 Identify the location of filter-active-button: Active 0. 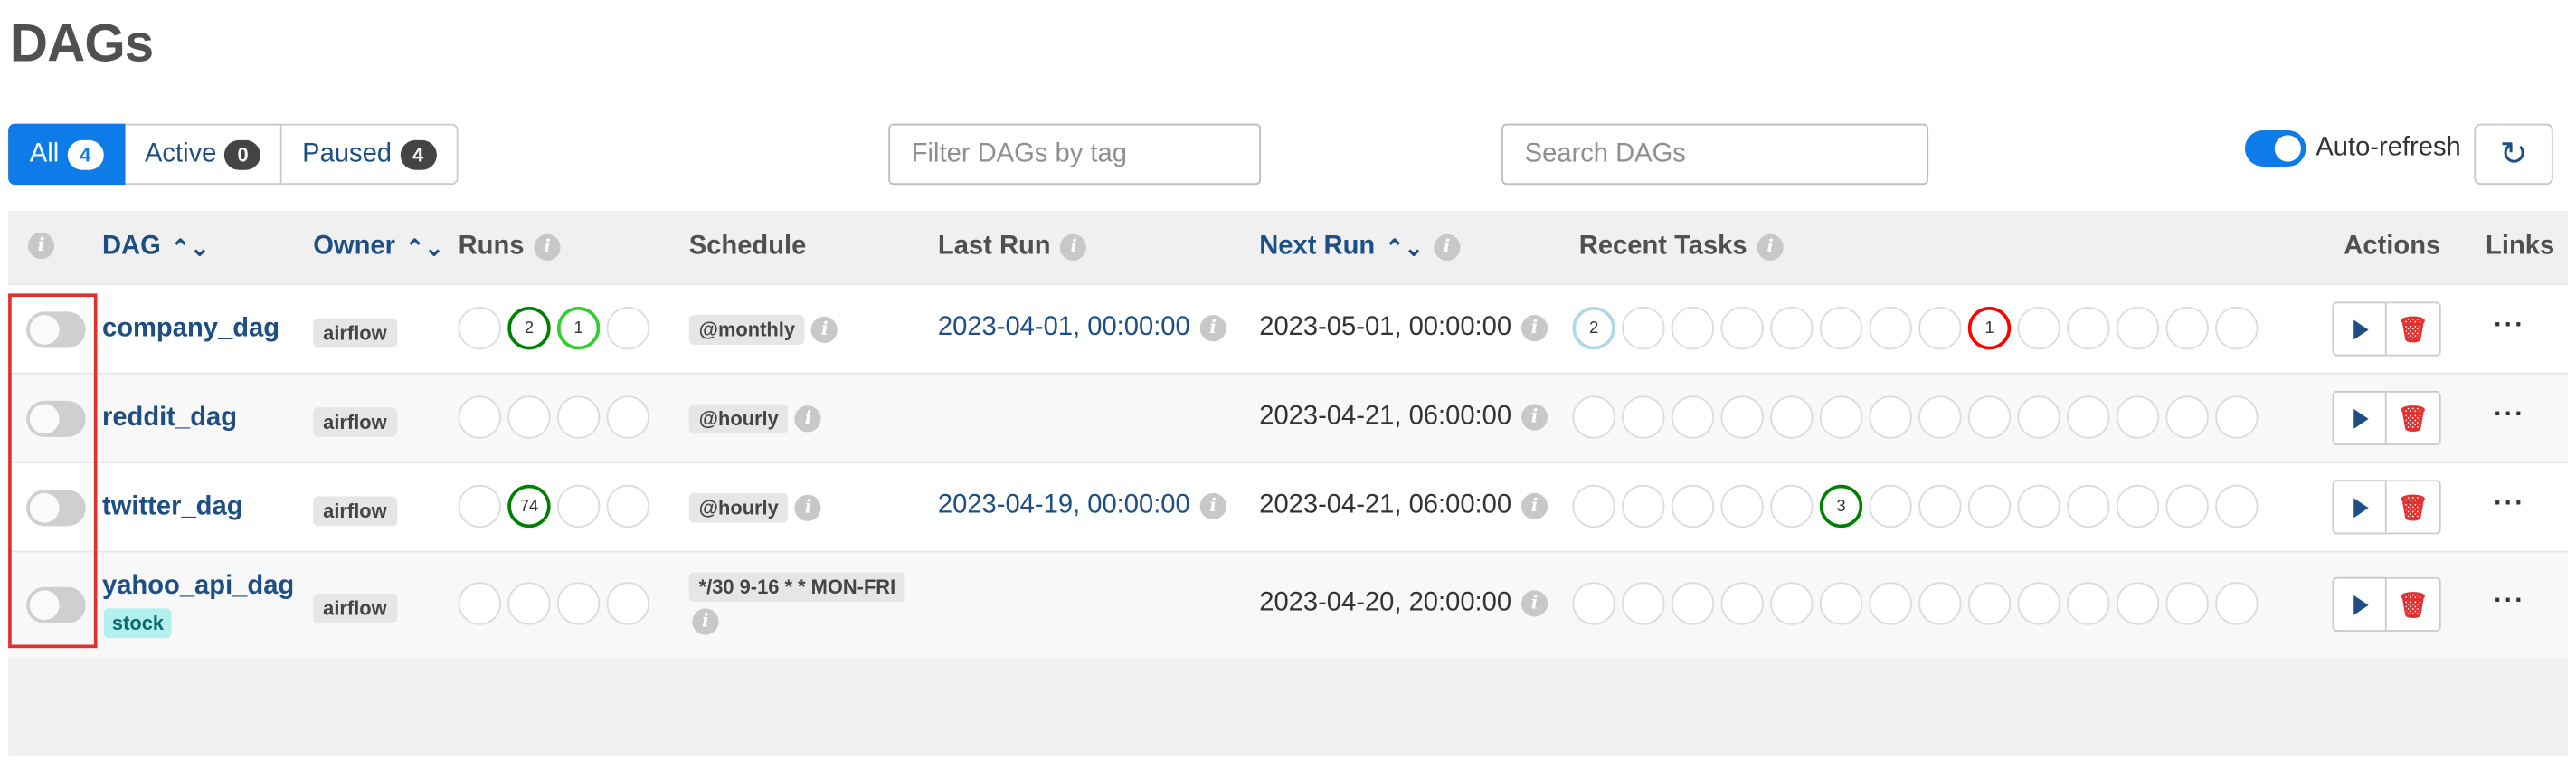
(204, 154).